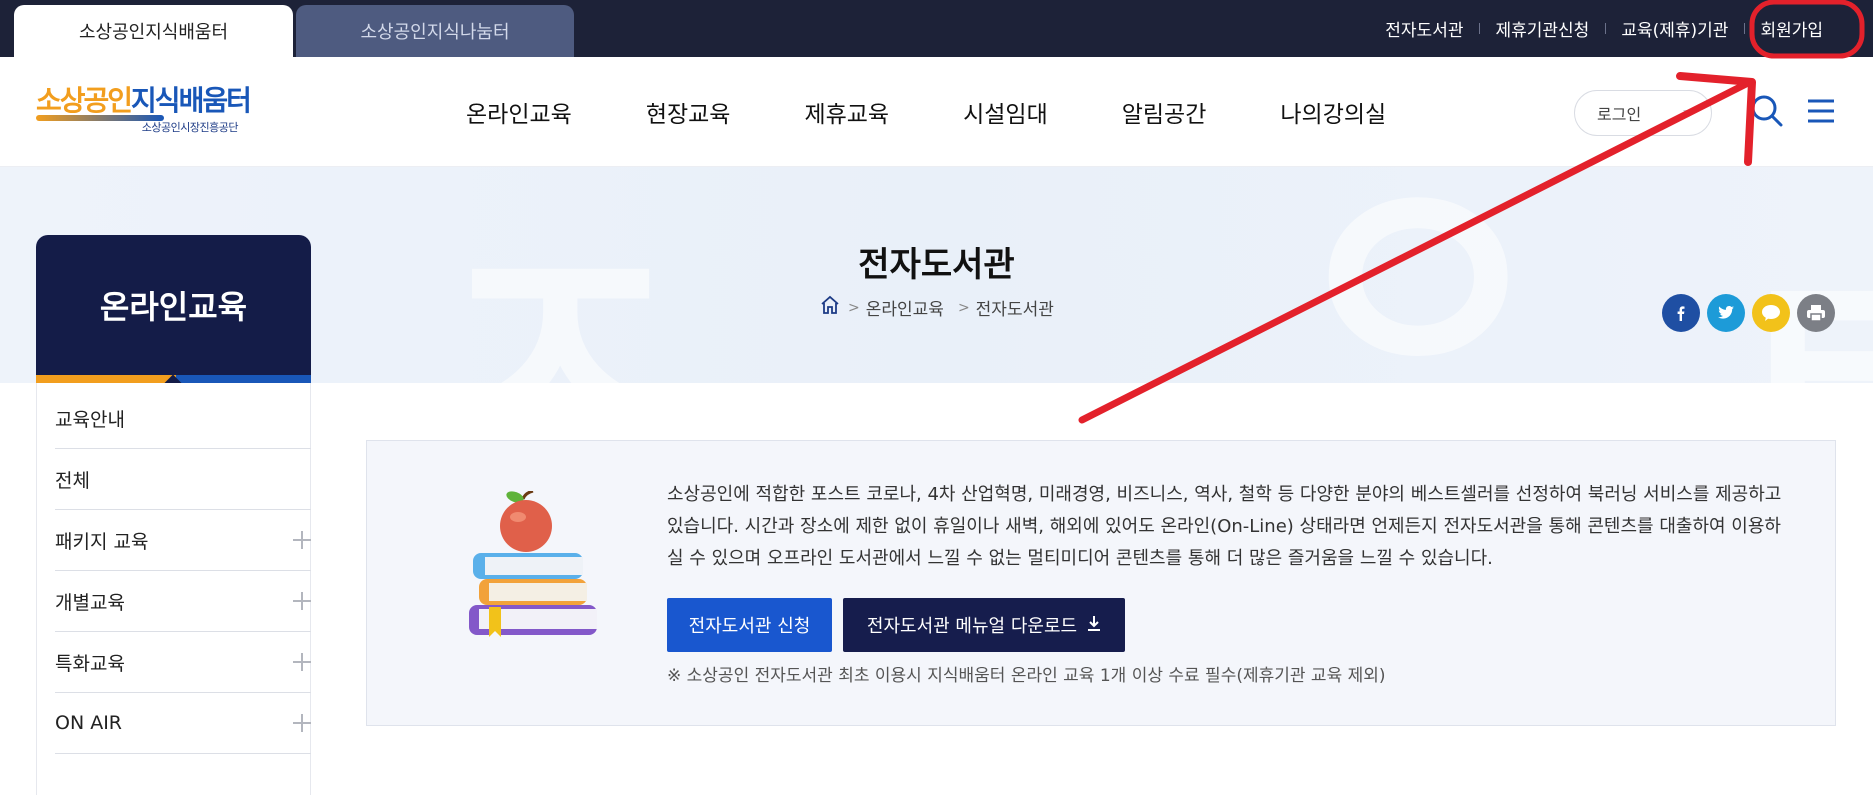 This screenshot has height=795, width=1873. Describe the element at coordinates (183, 601) in the screenshot. I see `lnb-item-individual: 개별교육` at that location.